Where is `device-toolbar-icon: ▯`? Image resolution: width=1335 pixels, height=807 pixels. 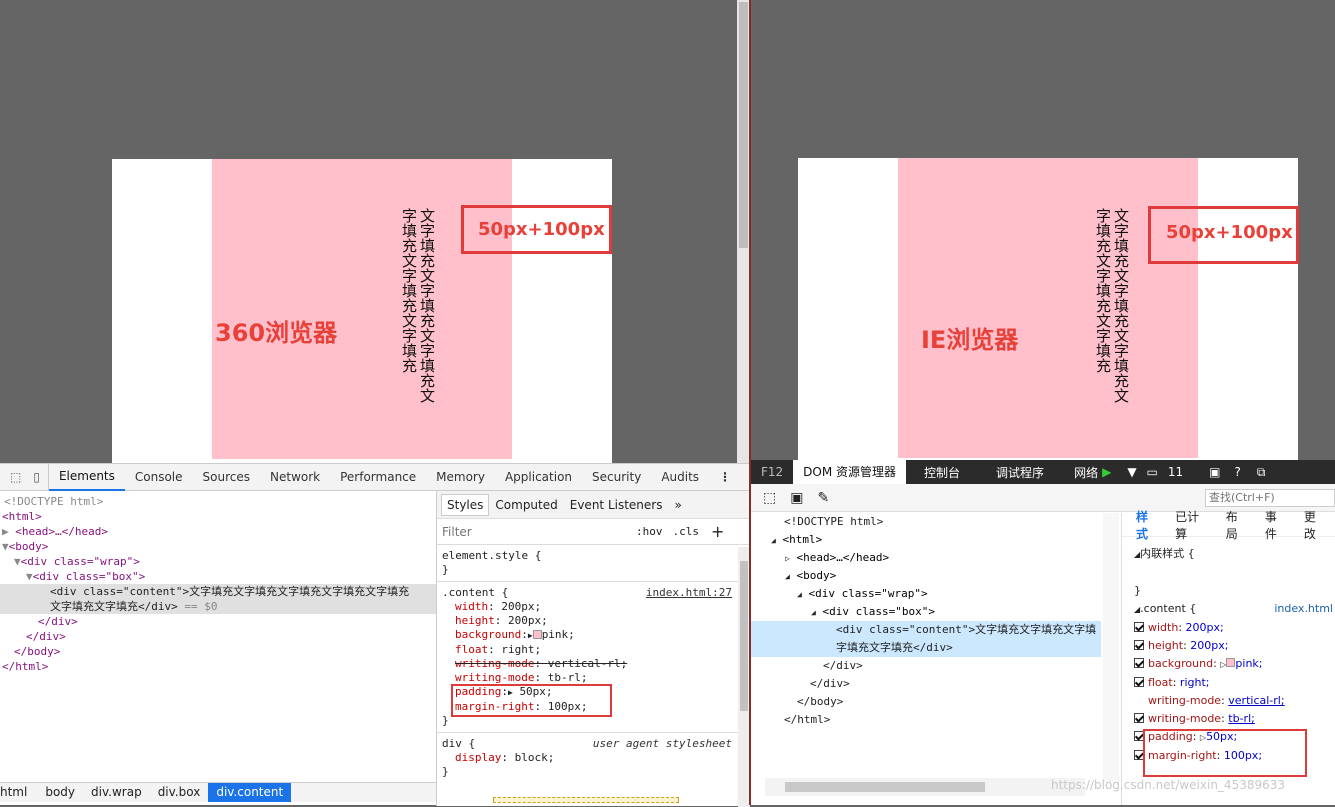 device-toolbar-icon: ▯ is located at coordinates (37, 477).